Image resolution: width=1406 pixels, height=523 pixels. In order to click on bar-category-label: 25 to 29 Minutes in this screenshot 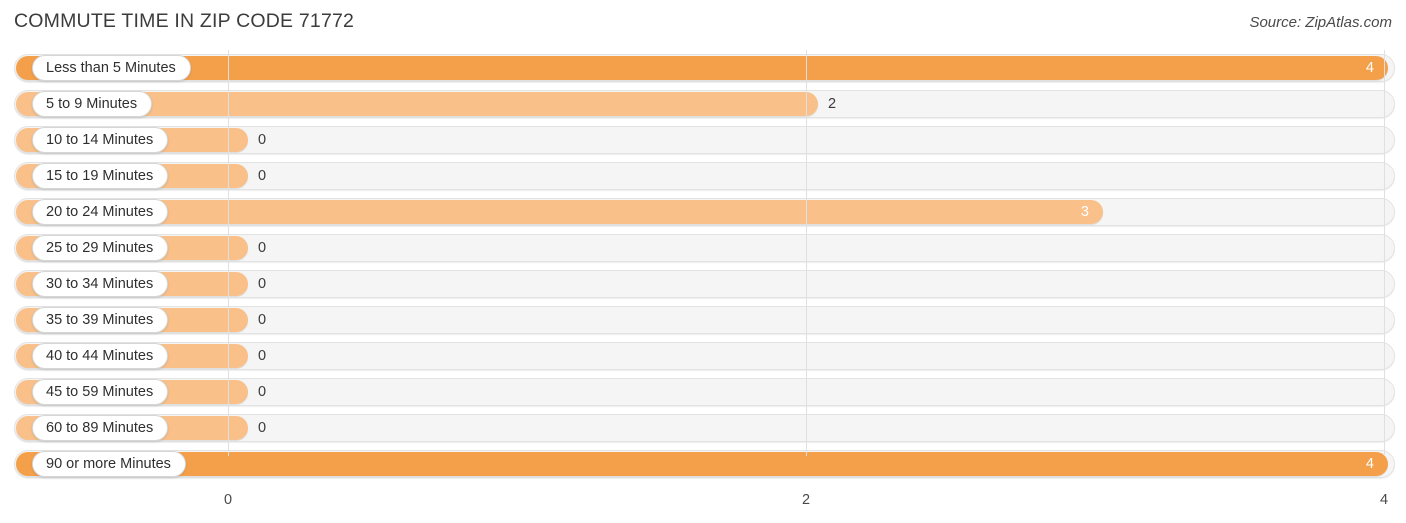, I will do `click(100, 248)`.